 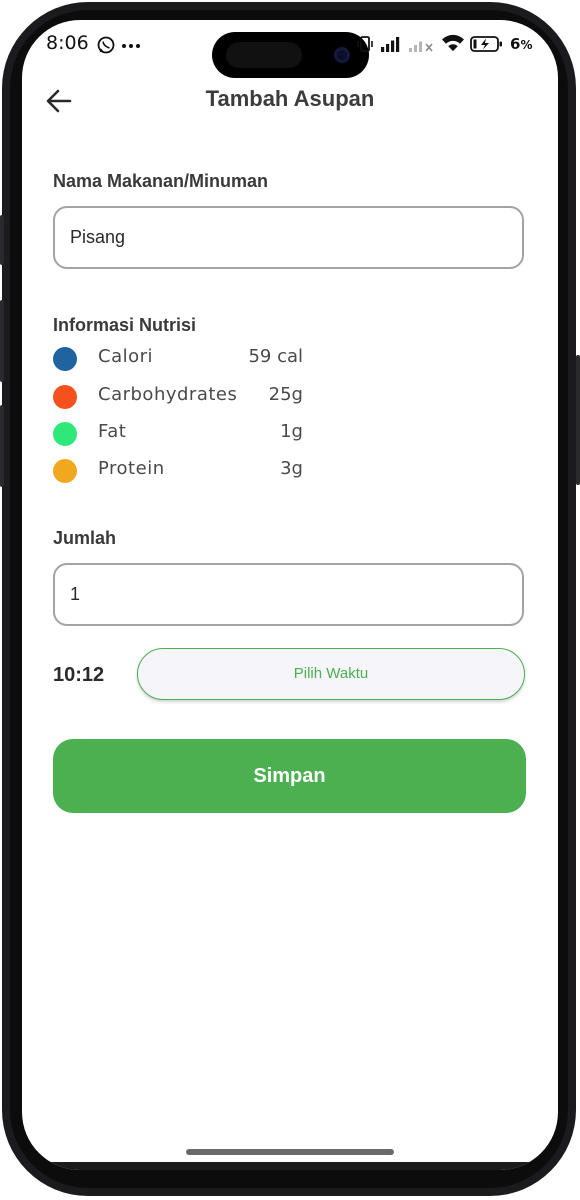 What do you see at coordinates (453, 42) in the screenshot?
I see `wifi-icon` at bounding box center [453, 42].